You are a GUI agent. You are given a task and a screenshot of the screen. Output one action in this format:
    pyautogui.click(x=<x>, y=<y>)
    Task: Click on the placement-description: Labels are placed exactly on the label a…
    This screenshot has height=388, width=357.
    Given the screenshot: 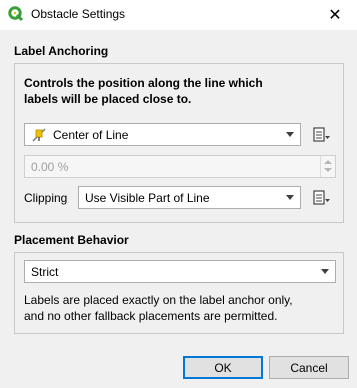 What is the action you would take?
    pyautogui.click(x=158, y=308)
    